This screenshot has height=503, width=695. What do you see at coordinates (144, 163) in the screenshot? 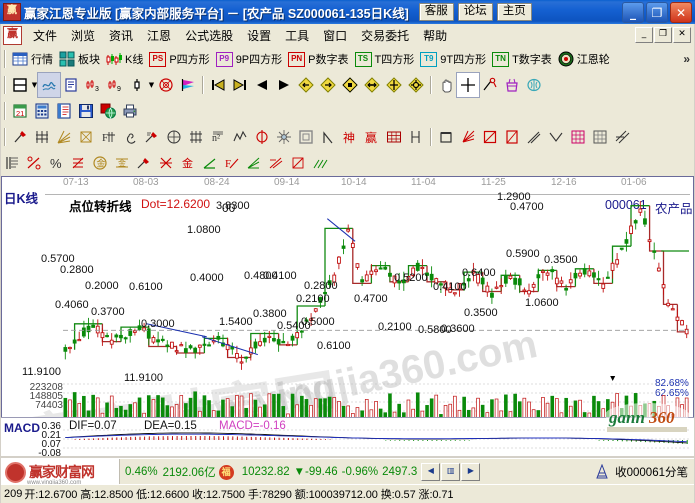
I see `tool5-pen-red-icon` at bounding box center [144, 163].